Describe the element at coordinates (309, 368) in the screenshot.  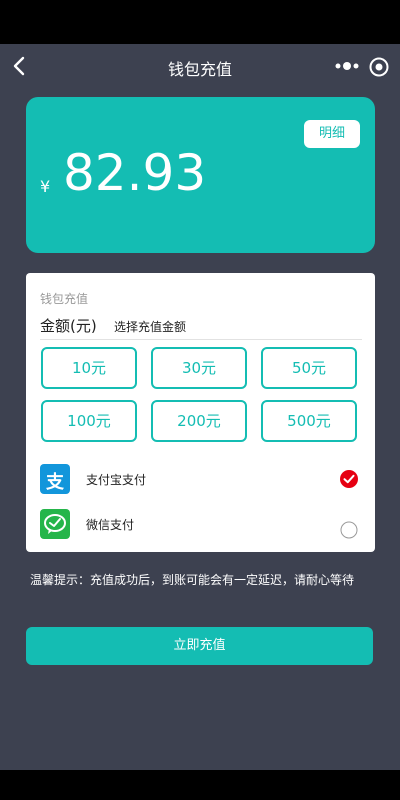
I see `amount-option-50: 50元` at that location.